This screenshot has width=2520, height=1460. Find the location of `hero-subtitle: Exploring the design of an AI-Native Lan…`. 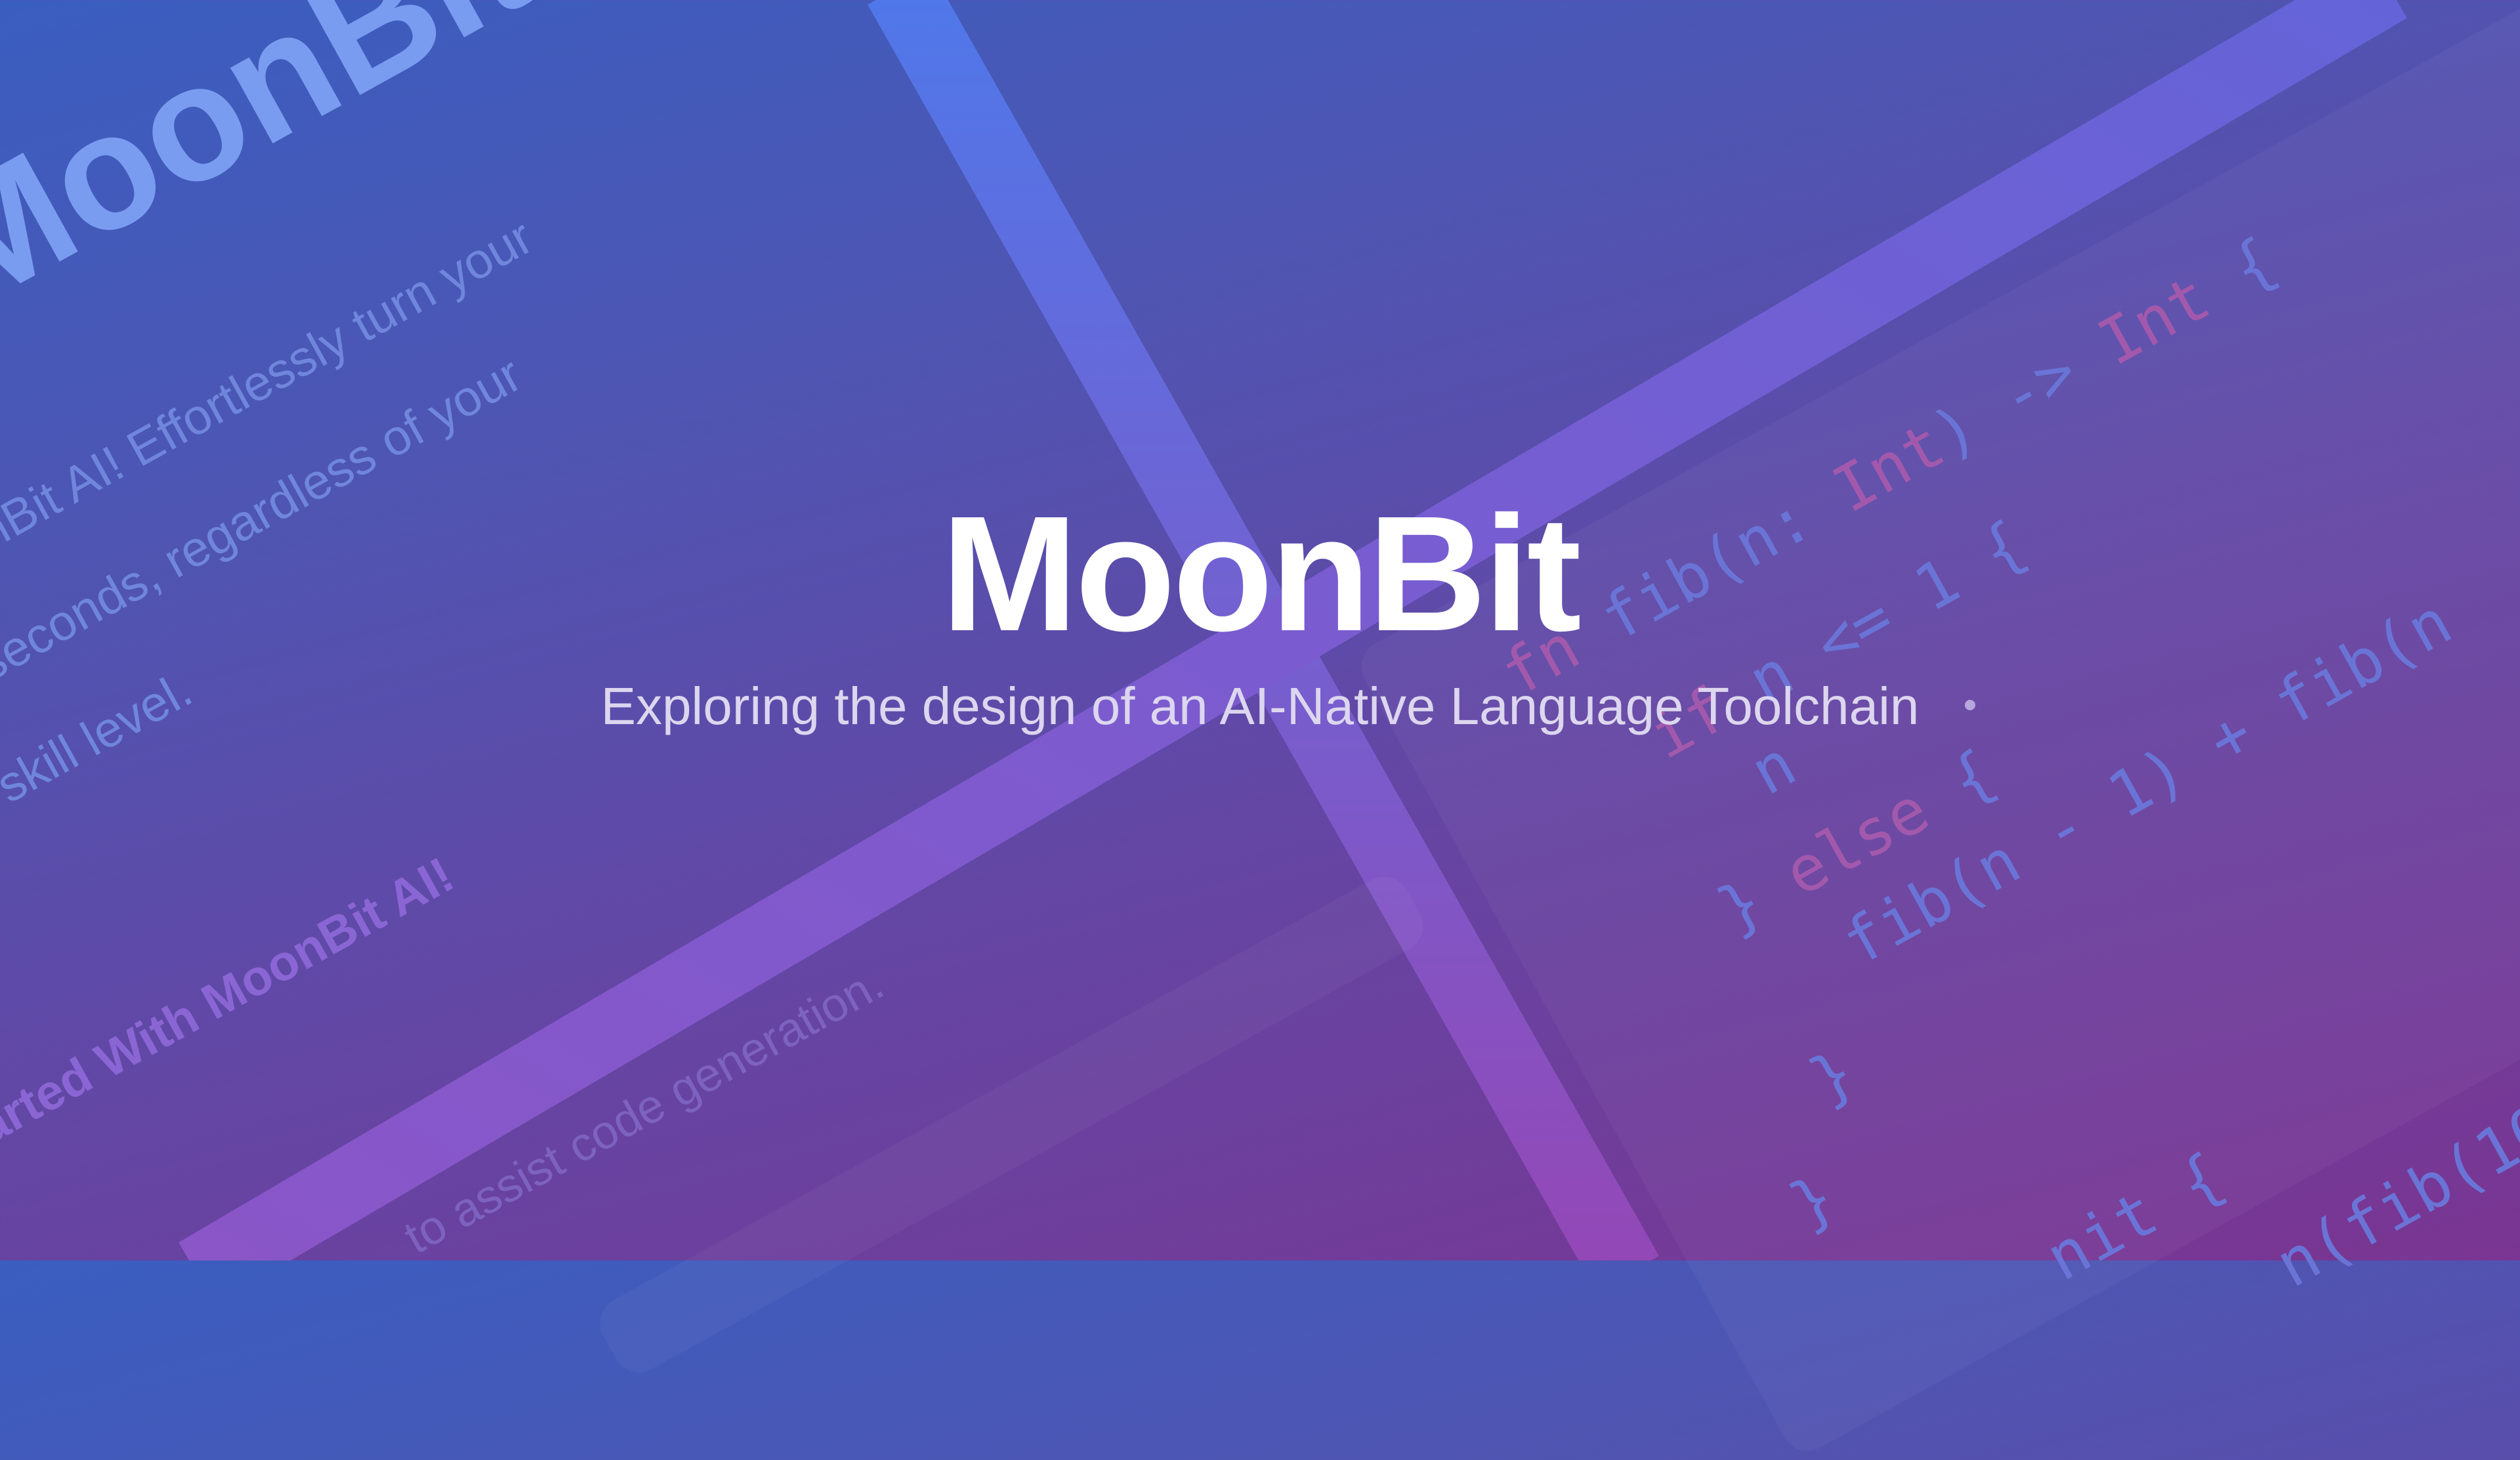

hero-subtitle: Exploring the design of an AI-Native Lan… is located at coordinates (1260, 706).